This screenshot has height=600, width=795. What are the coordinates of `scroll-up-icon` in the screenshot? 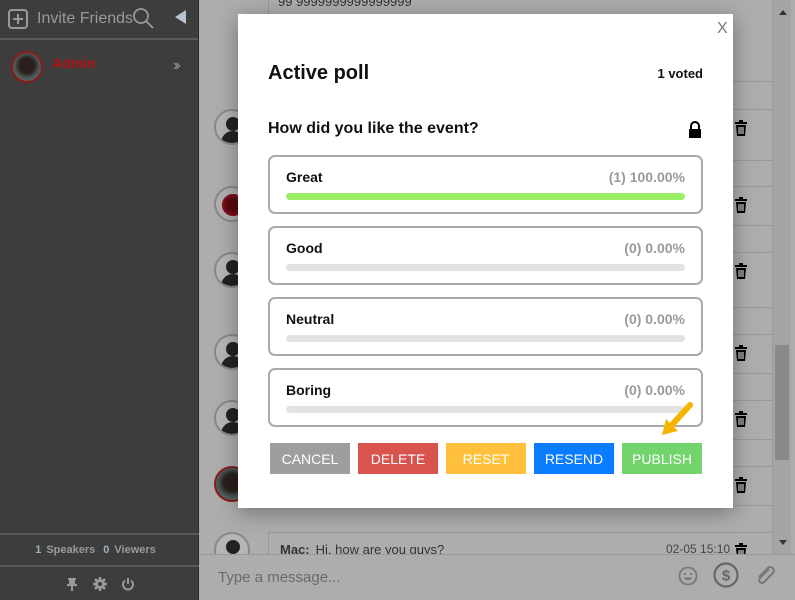 It's located at (783, 12).